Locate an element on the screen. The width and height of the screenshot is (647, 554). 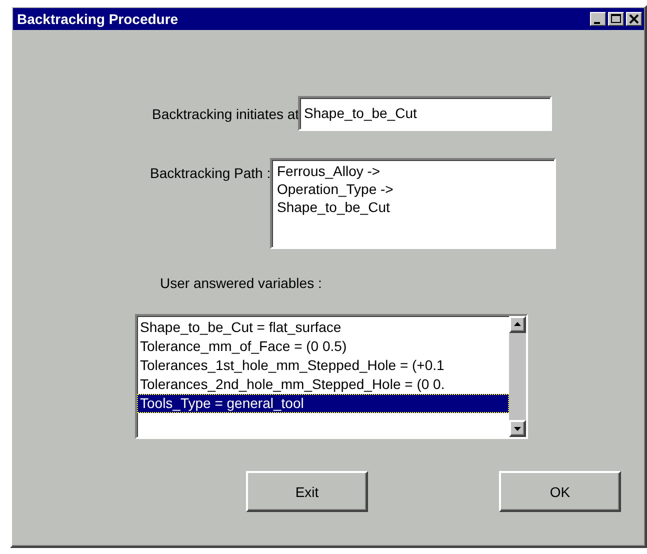
list-item: Tools_Type = general_tool is located at coordinates (323, 403).